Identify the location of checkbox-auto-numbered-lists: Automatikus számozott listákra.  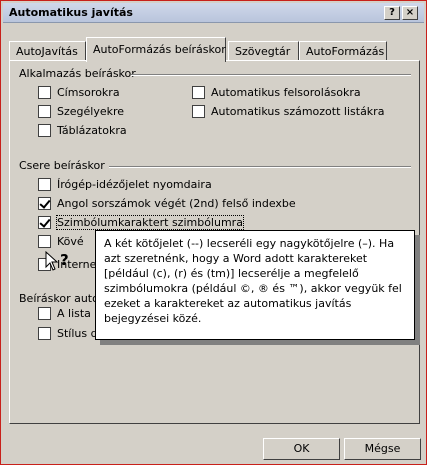
(288, 111).